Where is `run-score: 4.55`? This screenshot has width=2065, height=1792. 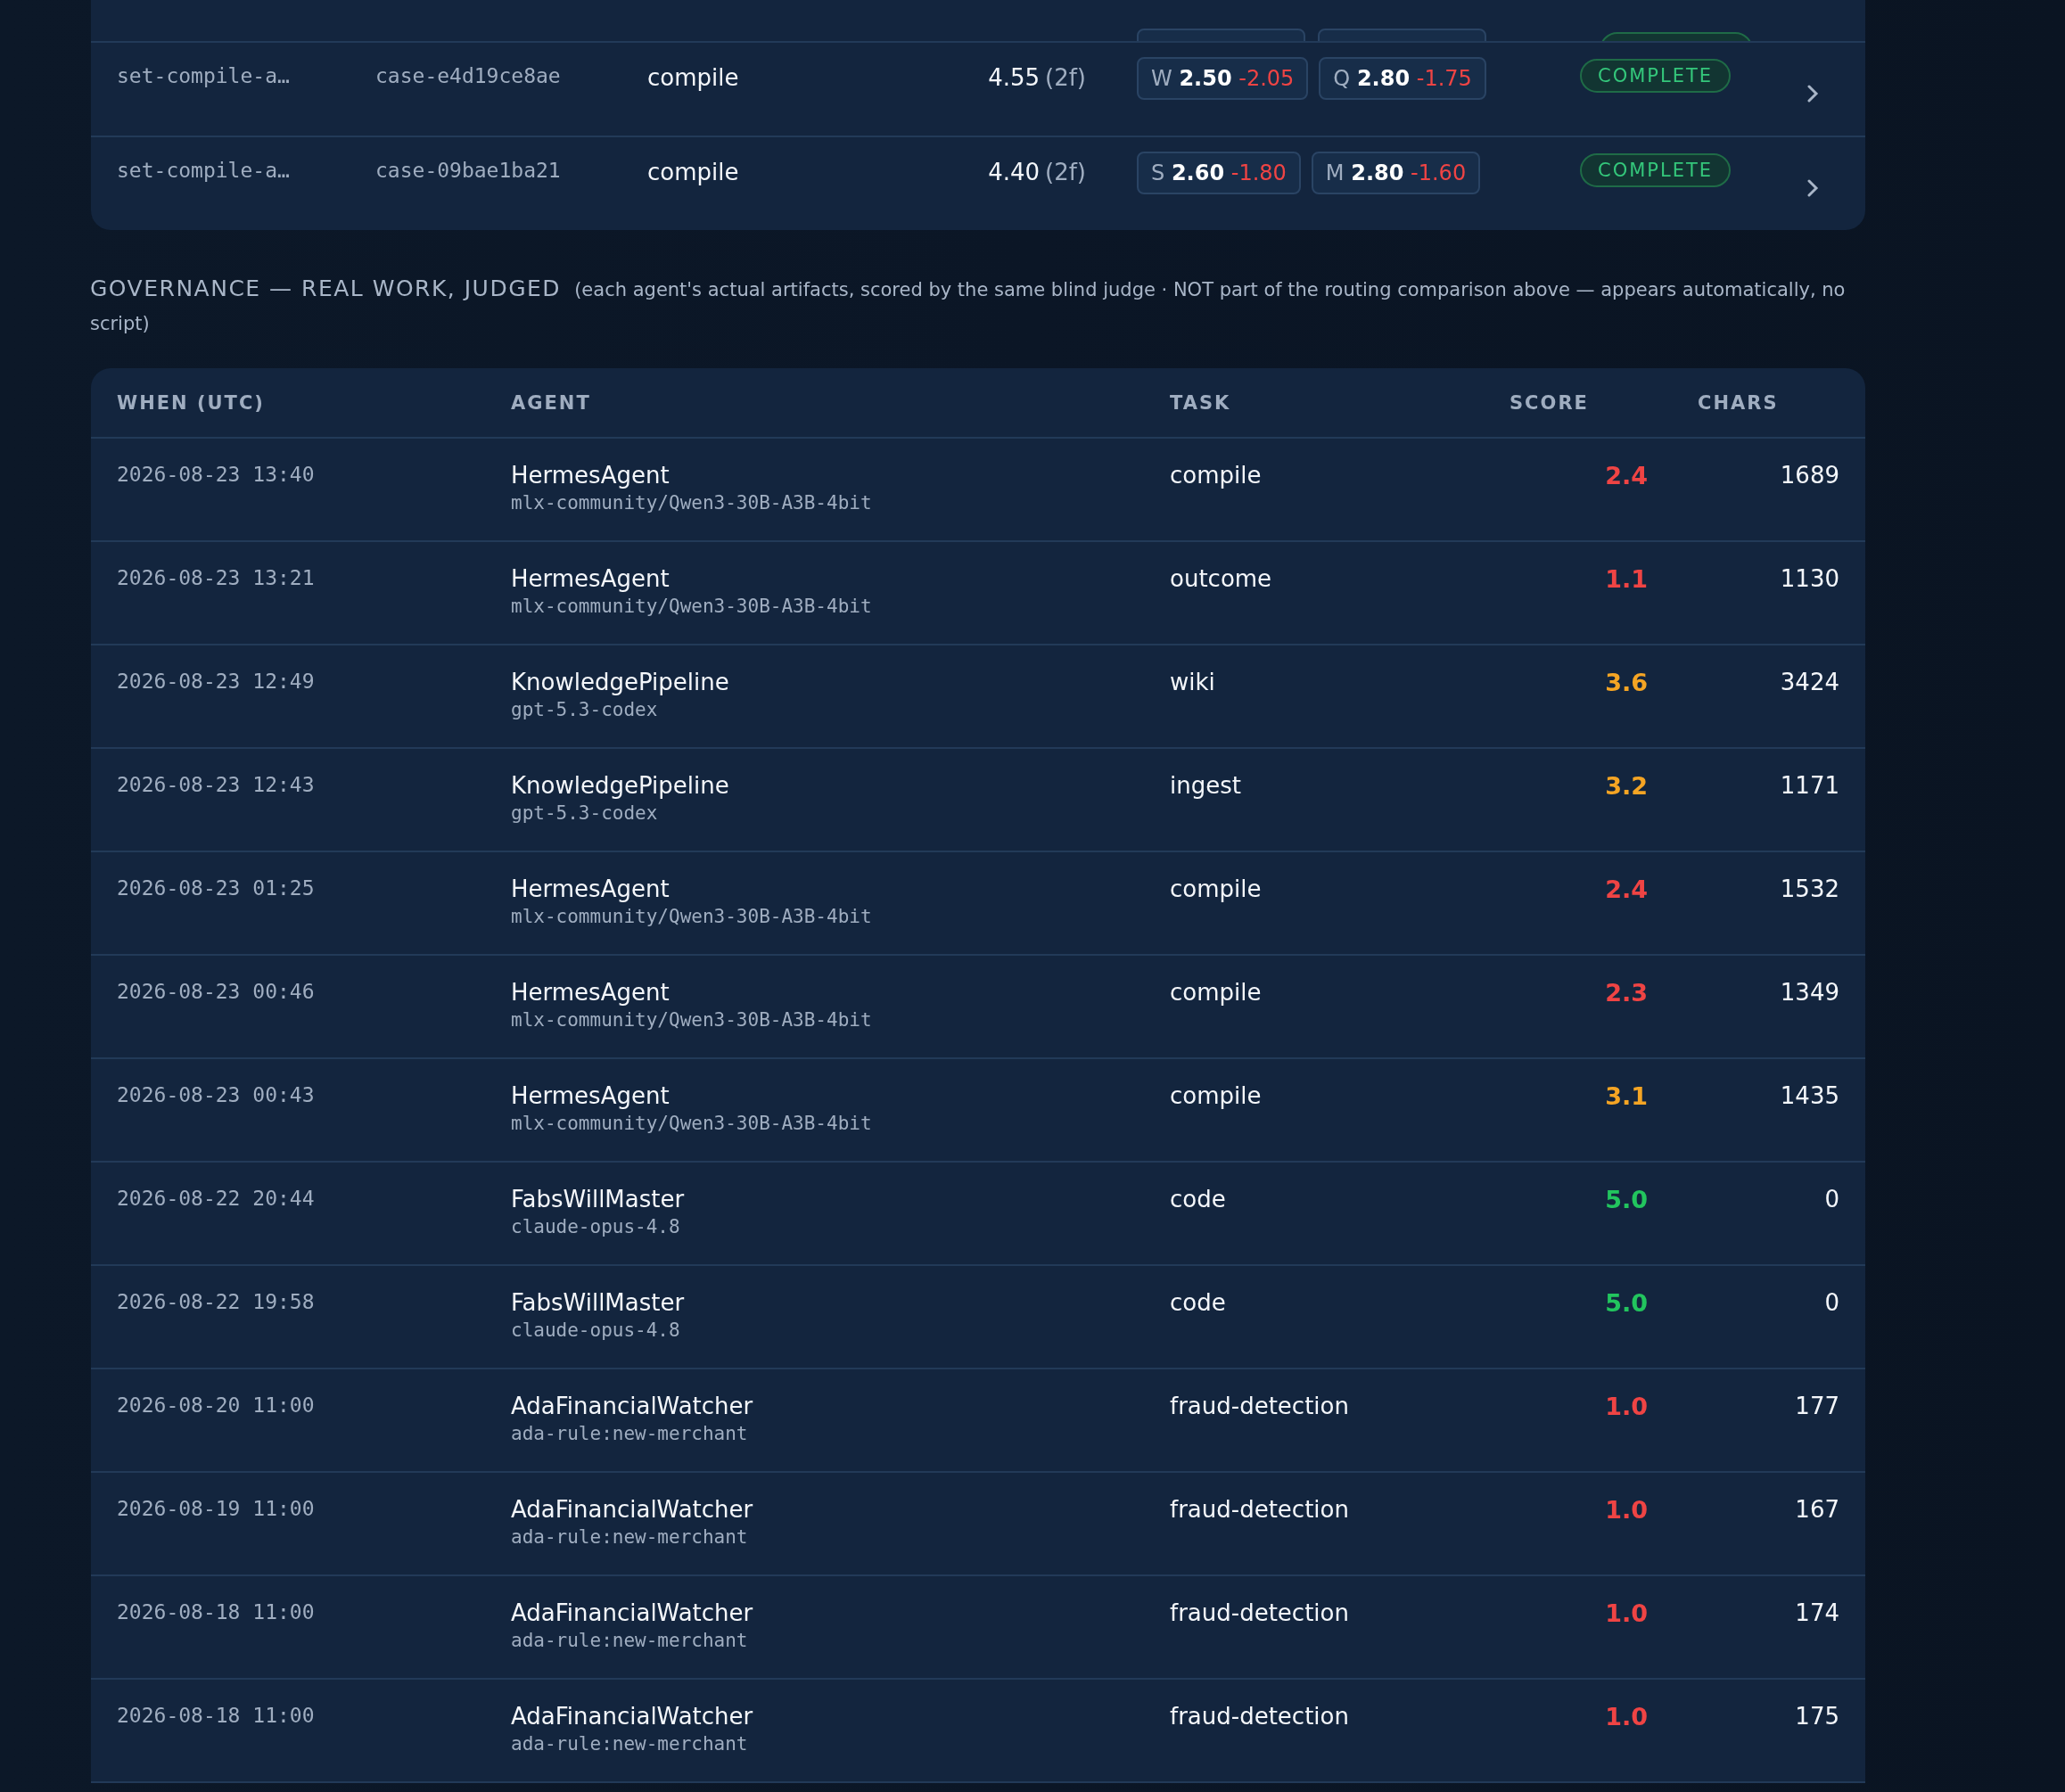
run-score: 4.55 is located at coordinates (1014, 78).